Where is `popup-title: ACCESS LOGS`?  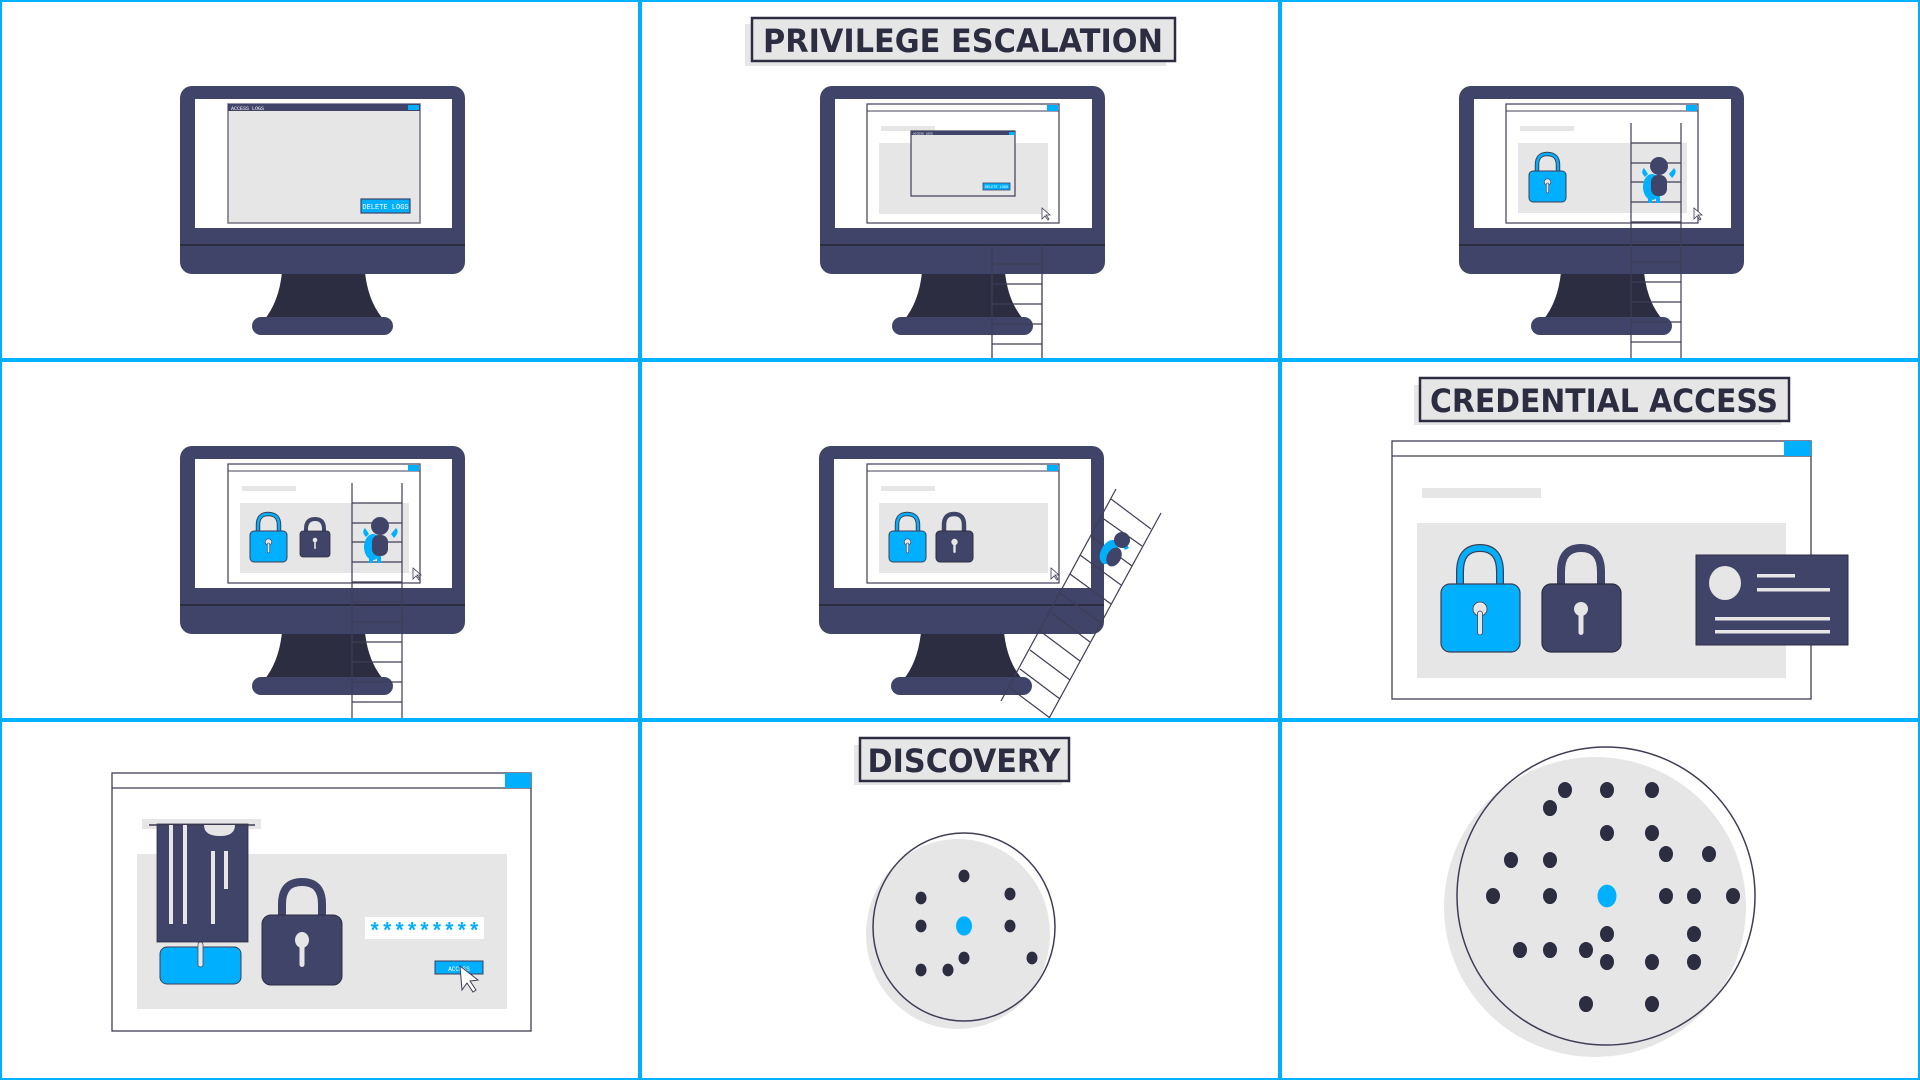 popup-title: ACCESS LOGS is located at coordinates (923, 134).